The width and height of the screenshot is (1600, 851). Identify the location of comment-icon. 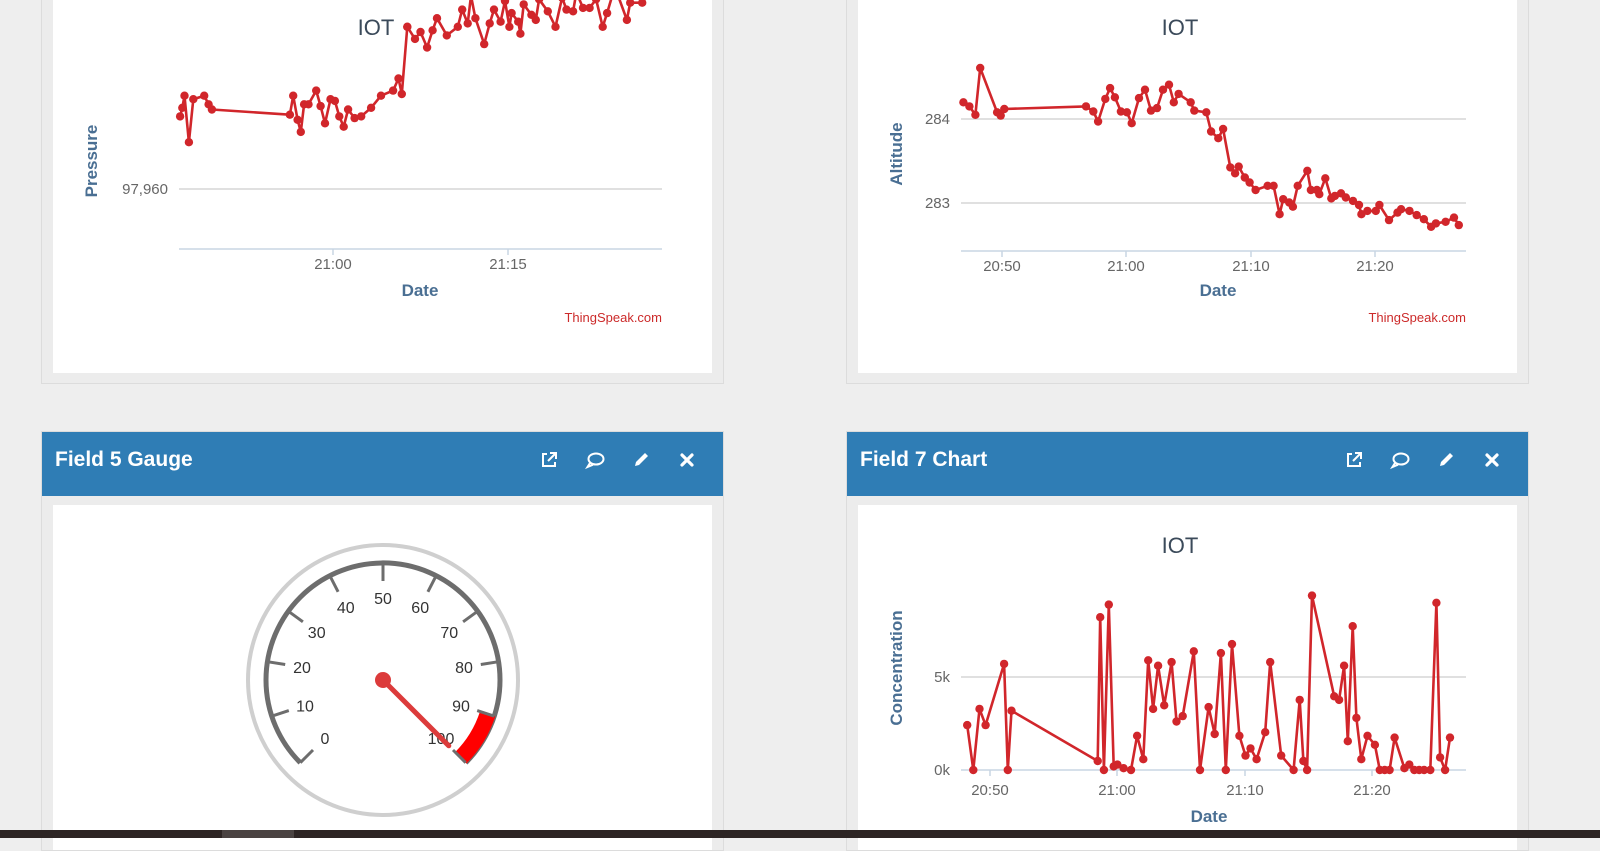
(1400, 460).